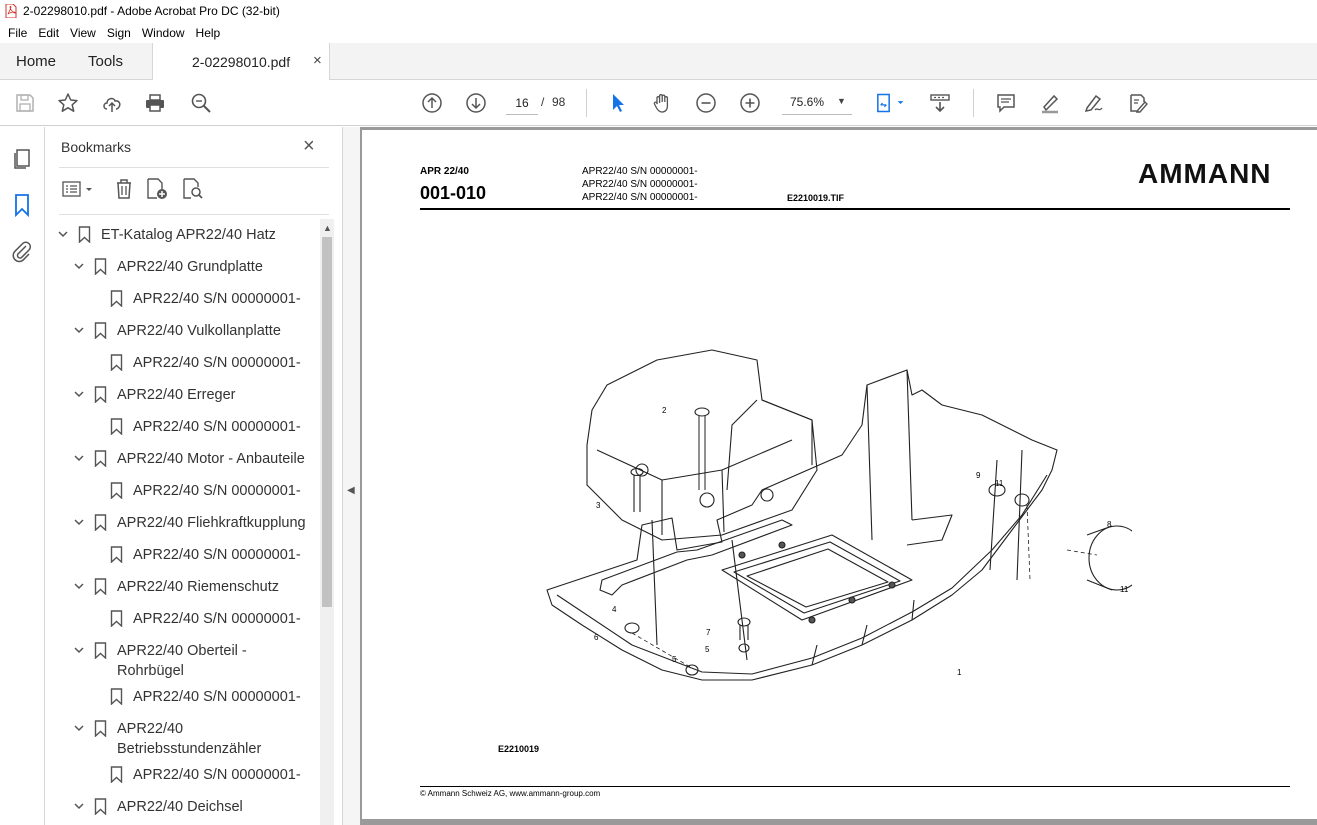  I want to click on select-cursor-icon, so click(618, 103).